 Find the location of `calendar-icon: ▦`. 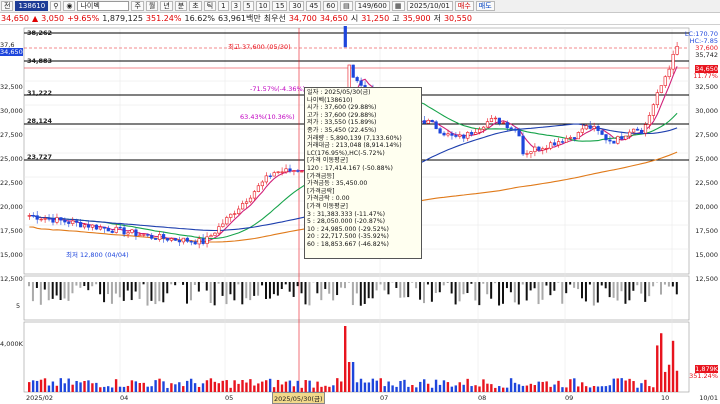

calendar-icon: ▦ is located at coordinates (398, 6).